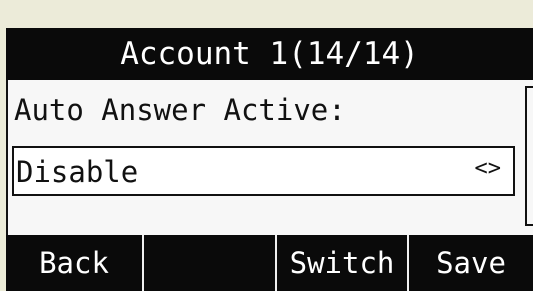 This screenshot has width=533, height=291. What do you see at coordinates (180, 110) in the screenshot?
I see `setting-label: Auto Answer Active:` at bounding box center [180, 110].